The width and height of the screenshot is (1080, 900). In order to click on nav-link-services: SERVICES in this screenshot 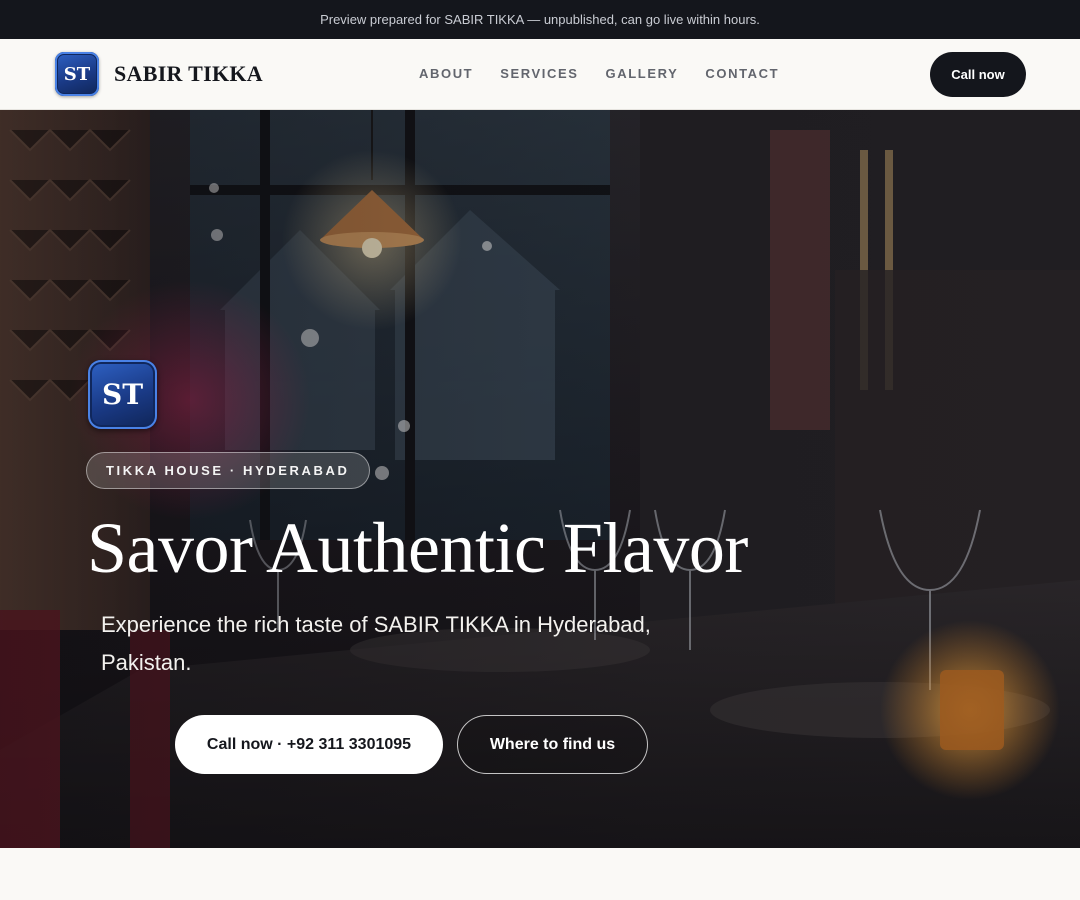, I will do `click(539, 73)`.